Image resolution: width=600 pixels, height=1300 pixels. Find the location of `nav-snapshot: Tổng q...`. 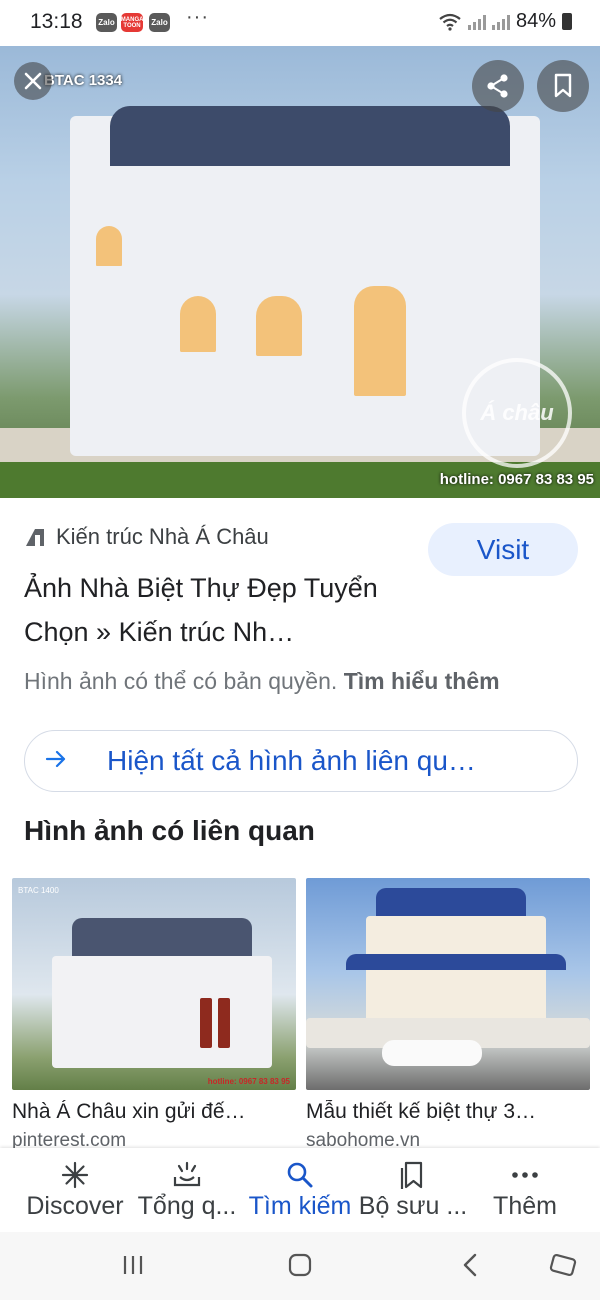

nav-snapshot: Tổng q... is located at coordinates (187, 1190).